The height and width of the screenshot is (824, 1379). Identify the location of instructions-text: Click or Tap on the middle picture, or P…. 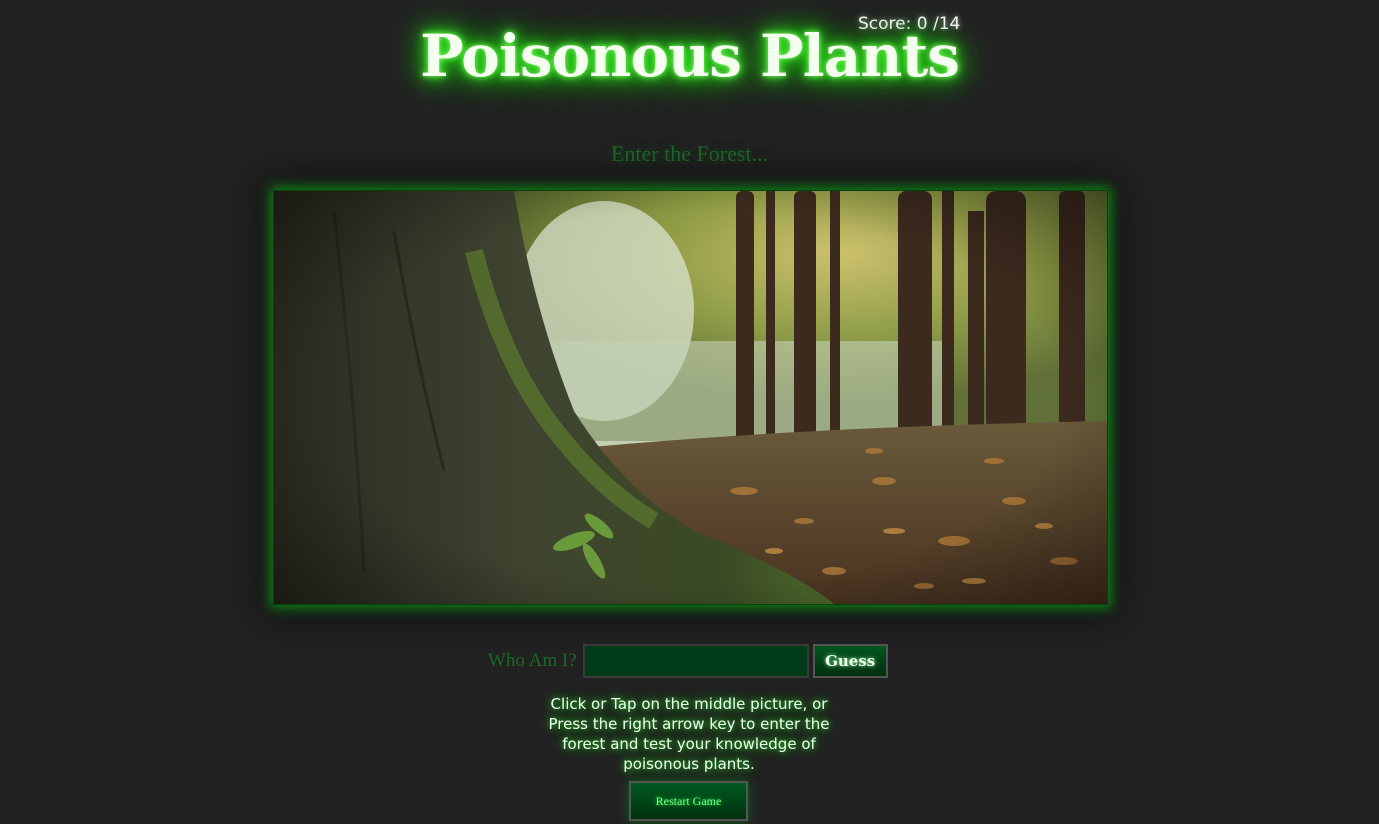
(689, 734).